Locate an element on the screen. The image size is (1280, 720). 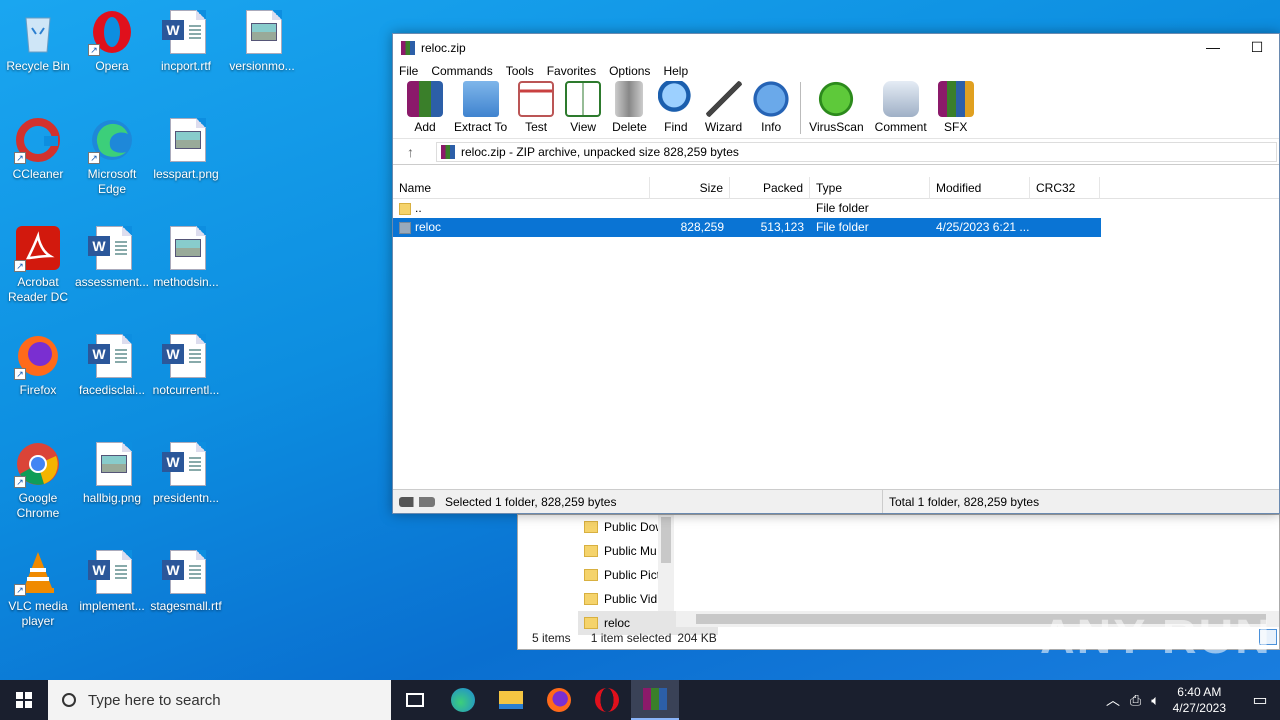
drive-icon is located at coordinates (417, 501).